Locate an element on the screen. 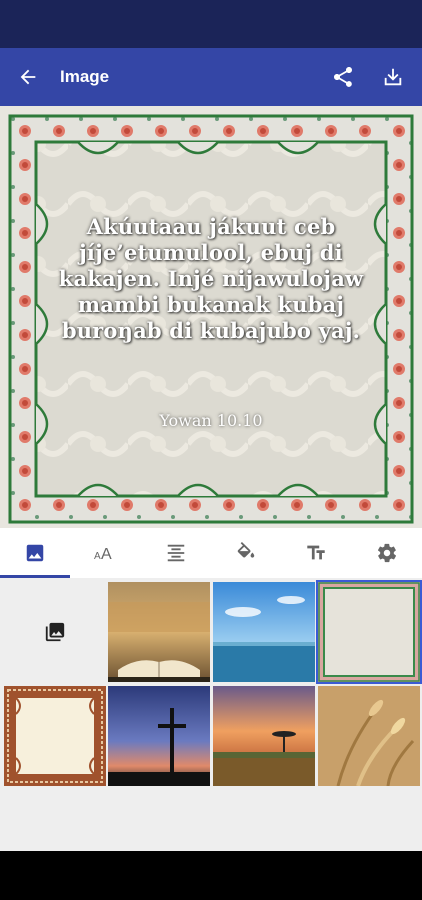 The width and height of the screenshot is (422, 900). tab-font: AA is located at coordinates (105, 553).